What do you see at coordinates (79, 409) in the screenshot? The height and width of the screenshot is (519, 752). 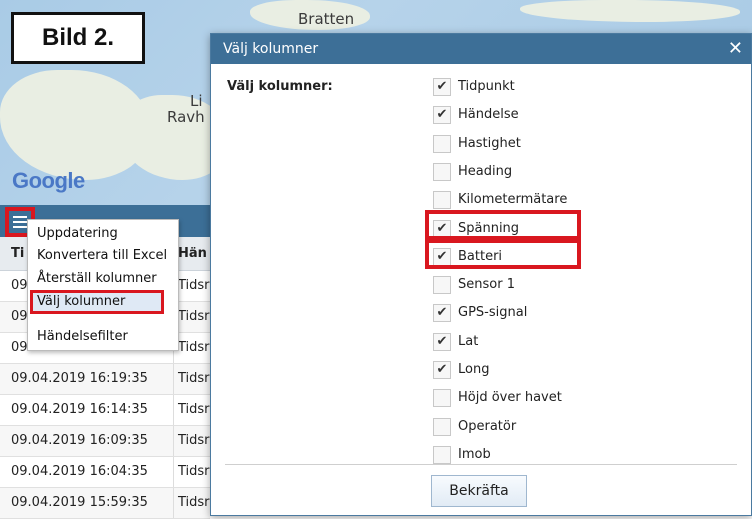 I see `cell-time: 09.04.2019 16:14:35` at bounding box center [79, 409].